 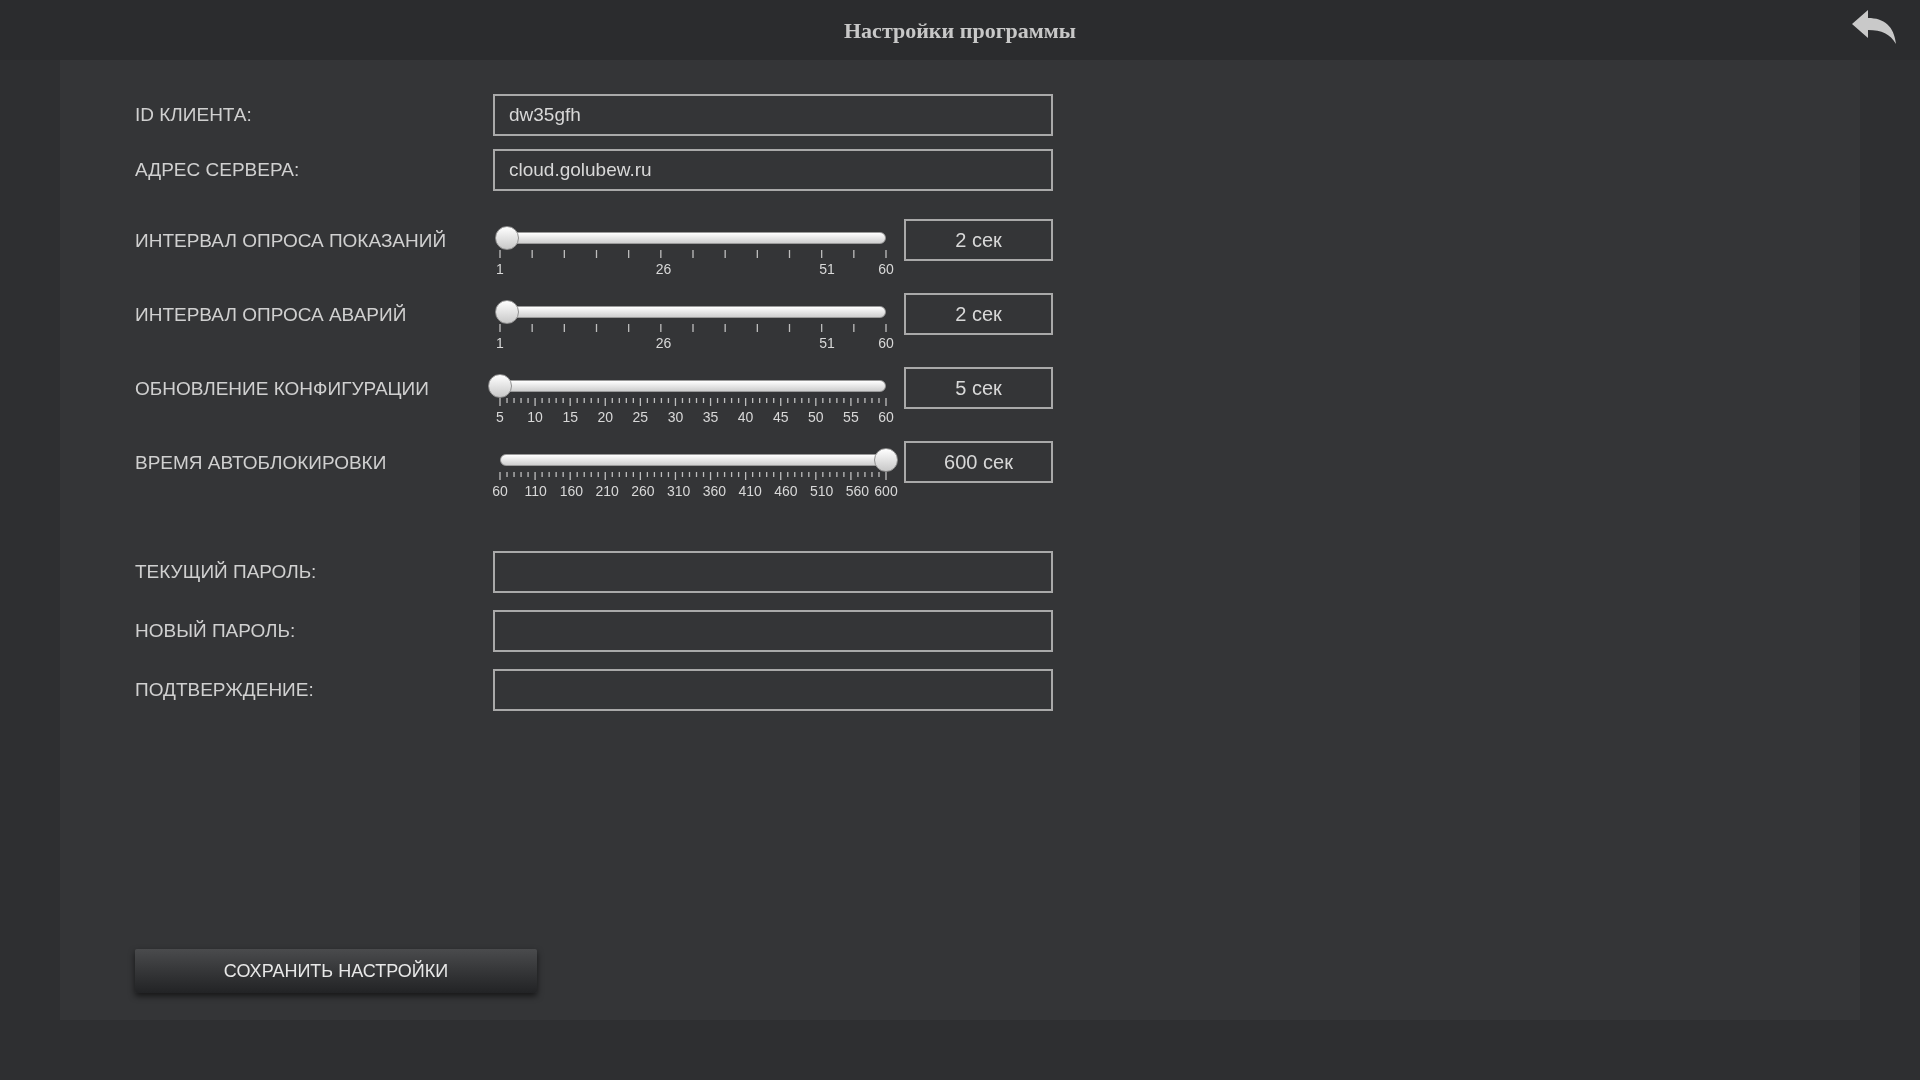 I want to click on value-field: 5 сек, so click(x=978, y=388).